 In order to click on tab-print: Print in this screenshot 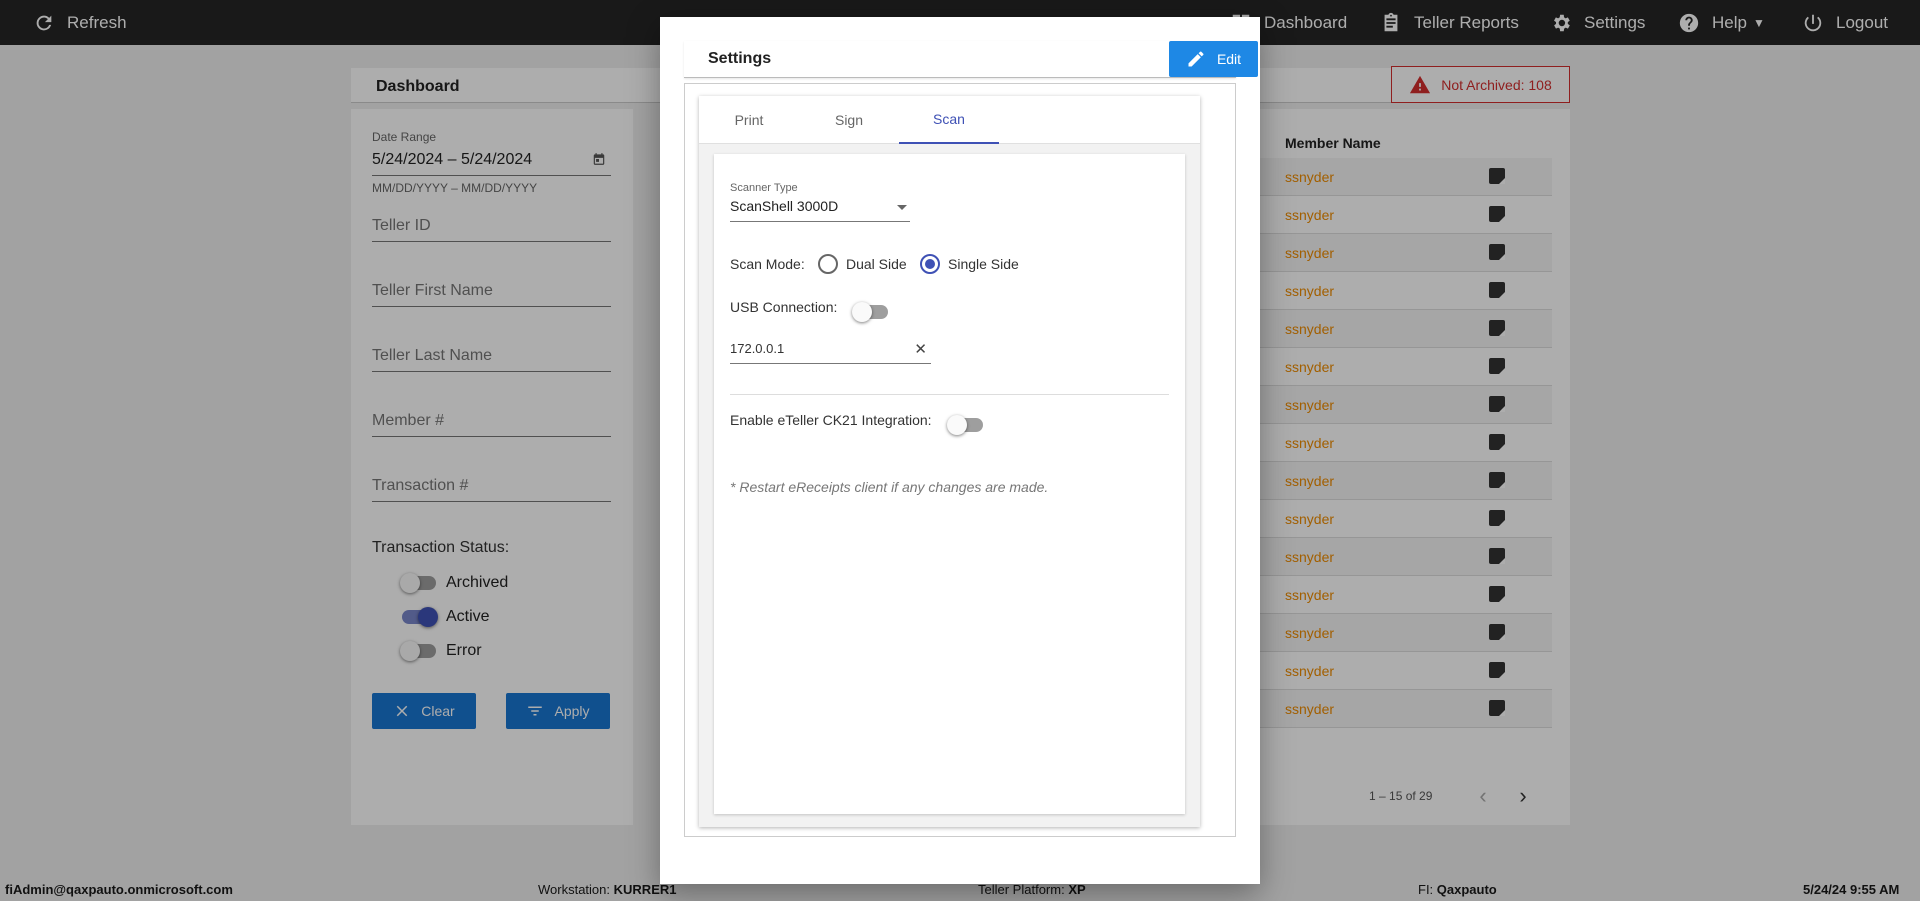, I will do `click(749, 120)`.